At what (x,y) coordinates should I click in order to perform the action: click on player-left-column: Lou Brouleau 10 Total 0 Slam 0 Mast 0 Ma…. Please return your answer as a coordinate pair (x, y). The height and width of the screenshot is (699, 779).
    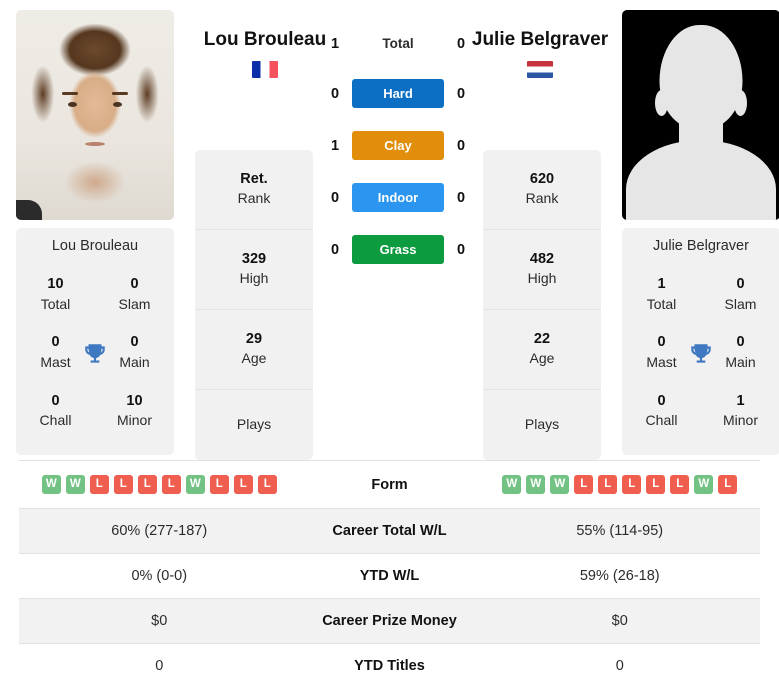
    Looking at the image, I should click on (95, 233).